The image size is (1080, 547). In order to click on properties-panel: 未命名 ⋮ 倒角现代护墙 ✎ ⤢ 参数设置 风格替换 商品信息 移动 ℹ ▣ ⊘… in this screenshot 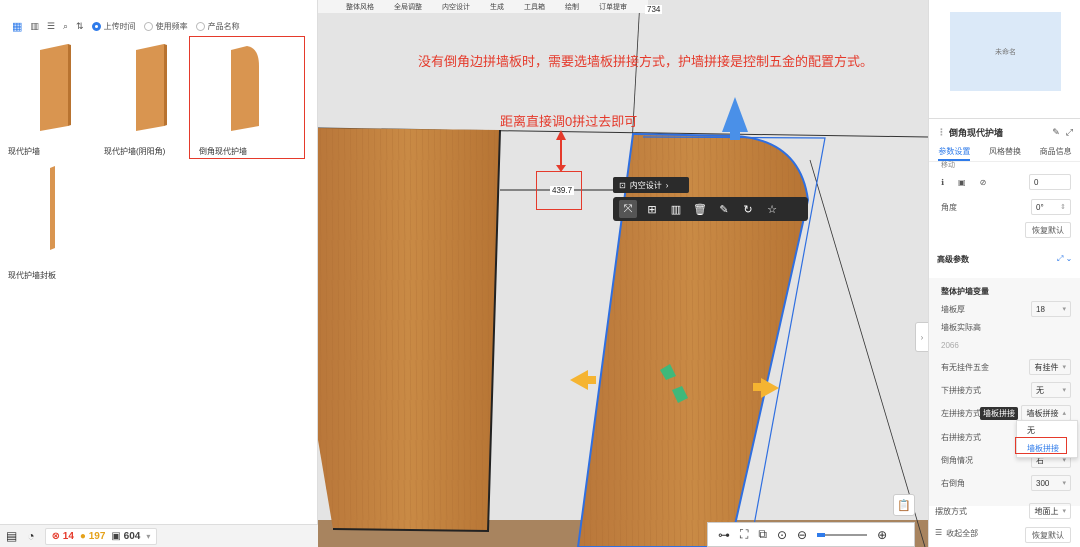, I will do `click(1004, 273)`.